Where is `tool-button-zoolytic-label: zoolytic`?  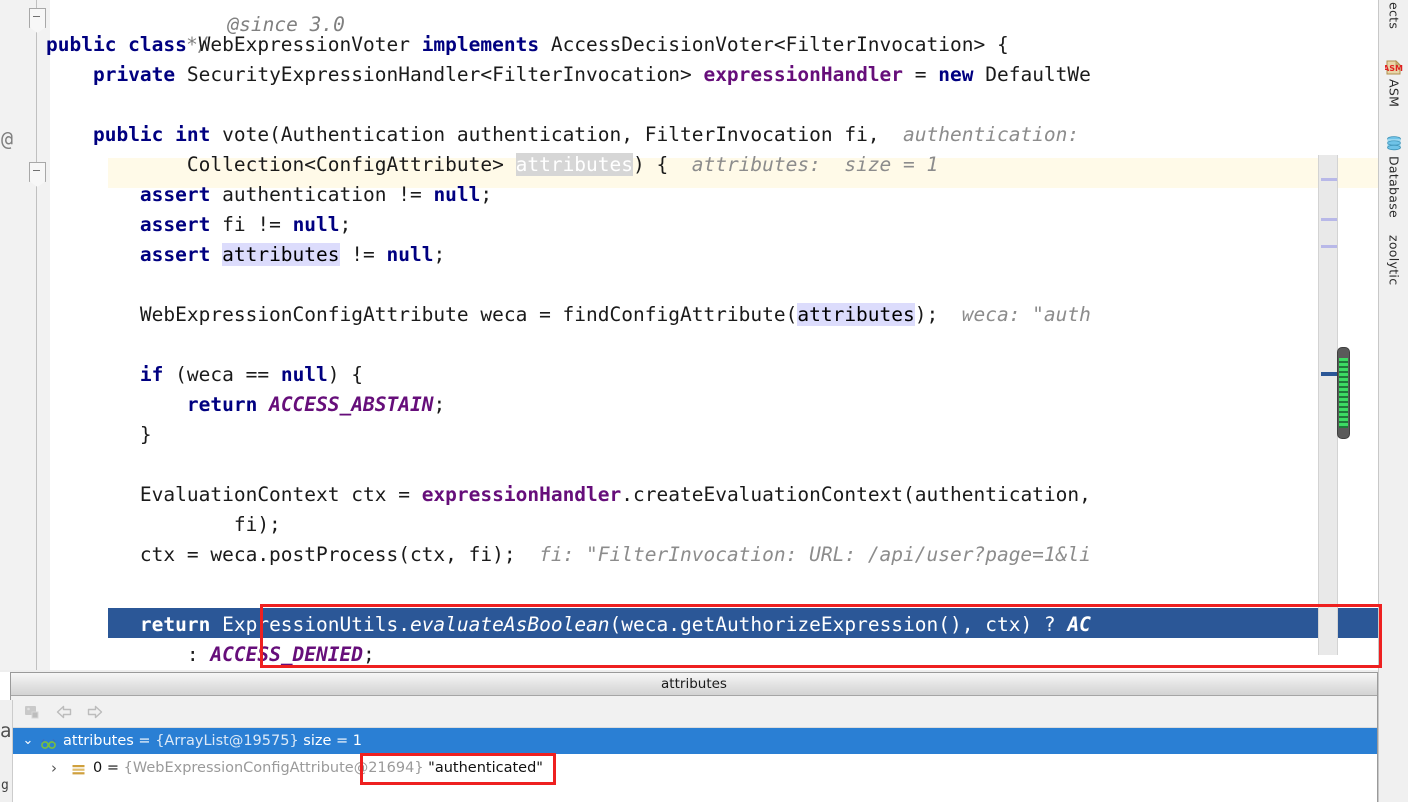
tool-button-zoolytic-label: zoolytic is located at coordinates (1394, 260).